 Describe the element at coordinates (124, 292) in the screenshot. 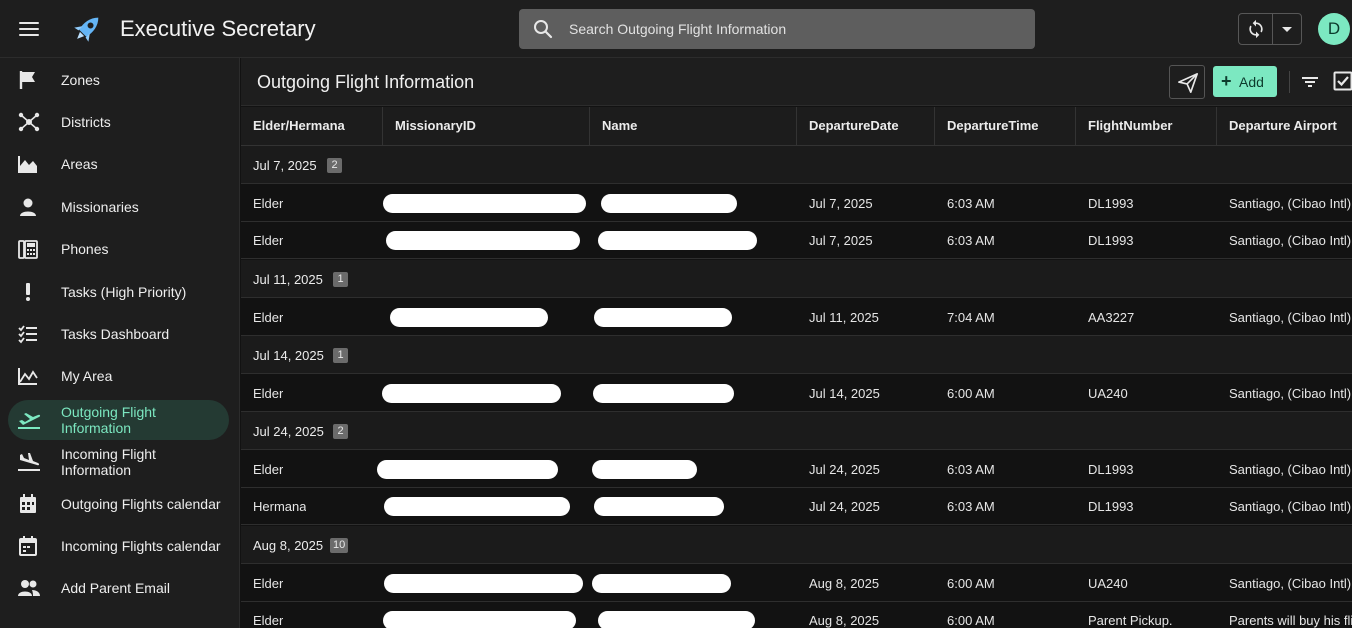

I see `sidebar-item-label: Tasks (High Priority)` at that location.